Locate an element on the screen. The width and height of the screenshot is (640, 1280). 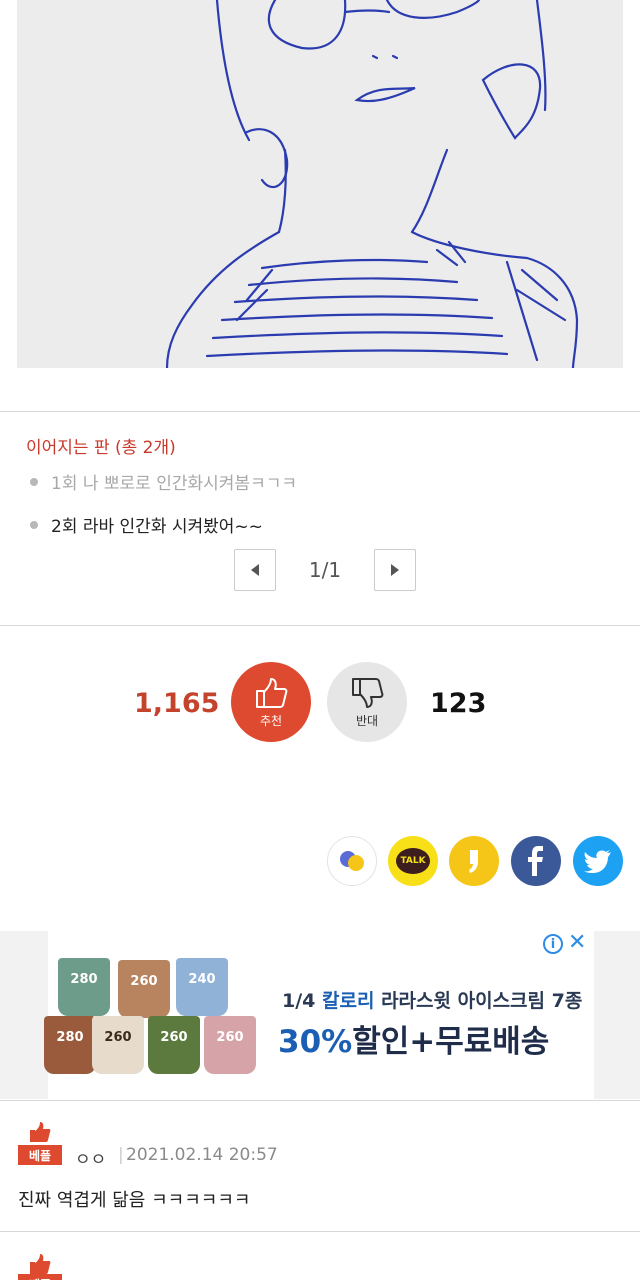
upvote-count: 1,165 is located at coordinates (177, 703).